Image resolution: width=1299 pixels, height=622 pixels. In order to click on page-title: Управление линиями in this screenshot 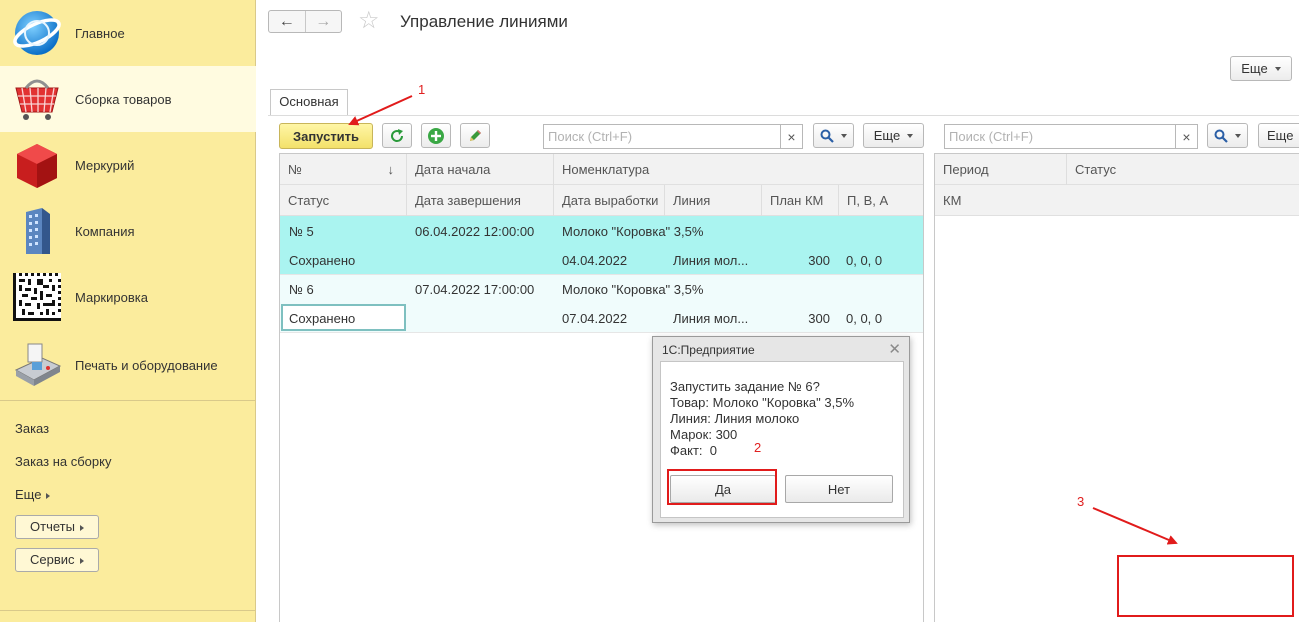, I will do `click(484, 21)`.